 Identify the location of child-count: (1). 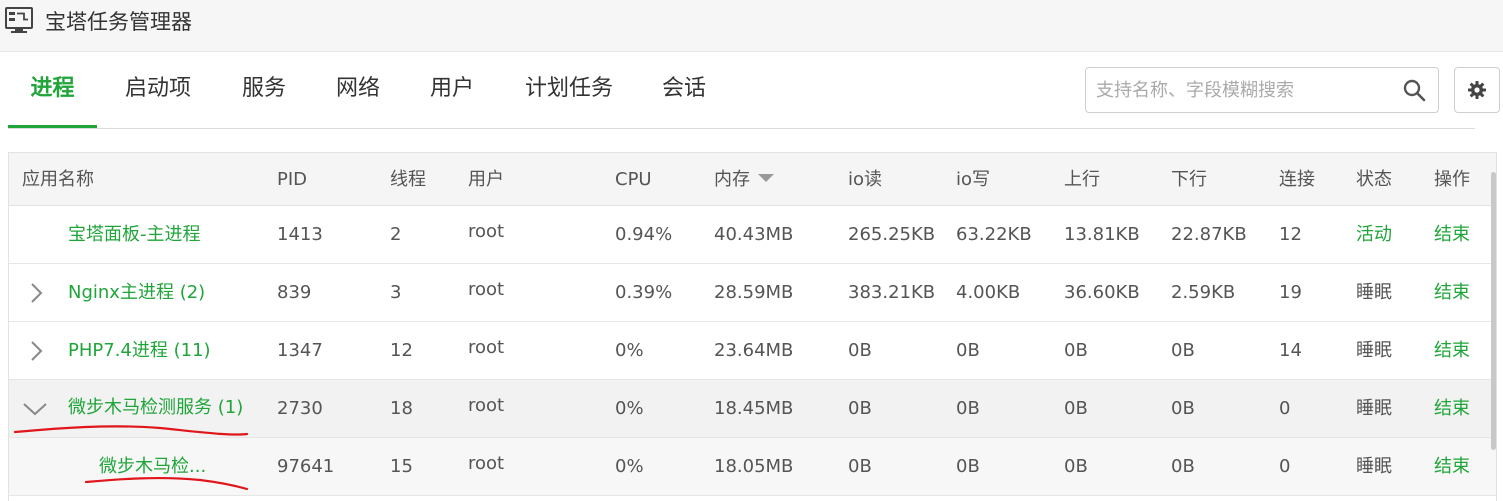
(230, 407).